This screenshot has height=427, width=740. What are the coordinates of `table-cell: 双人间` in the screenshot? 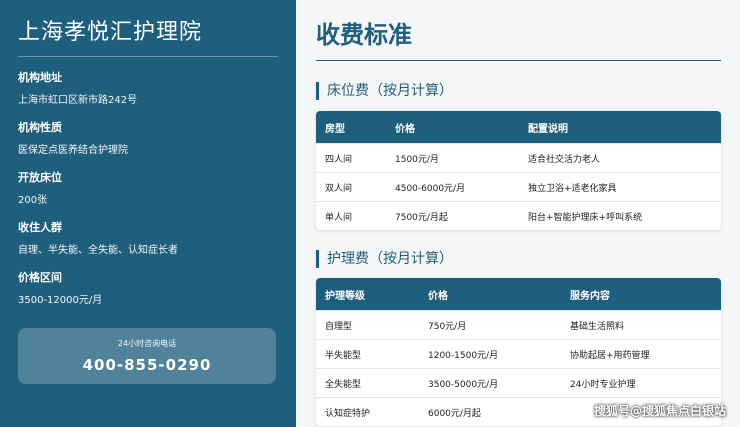 It's located at (339, 188).